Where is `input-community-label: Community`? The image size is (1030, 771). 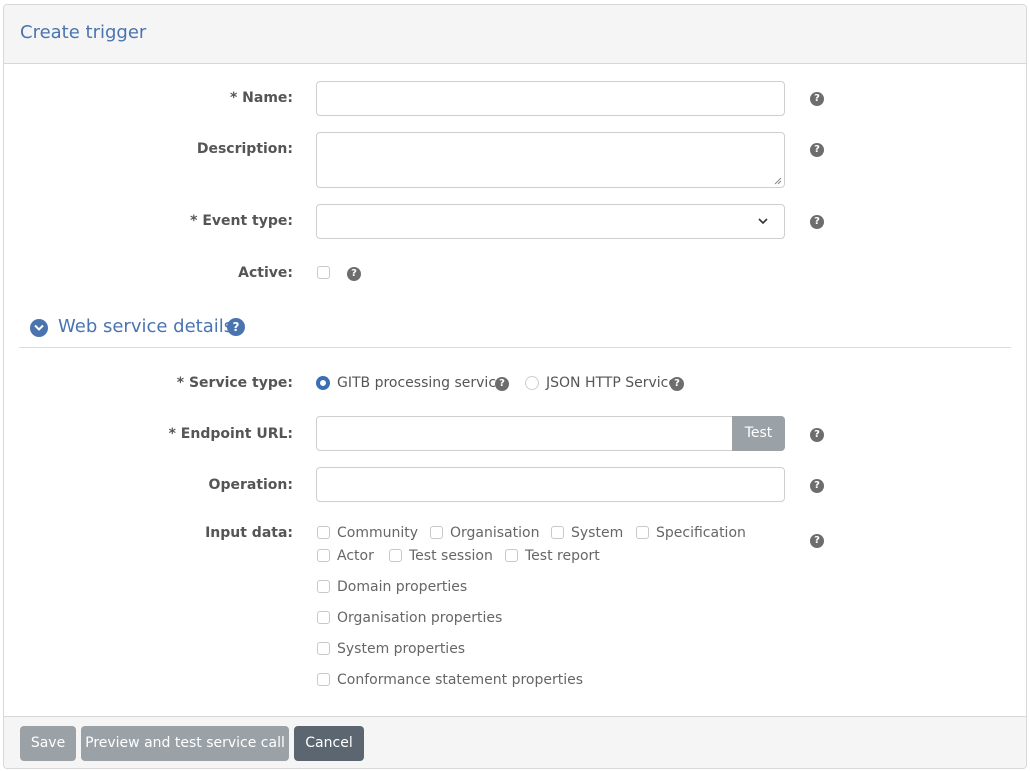 input-community-label: Community is located at coordinates (377, 533).